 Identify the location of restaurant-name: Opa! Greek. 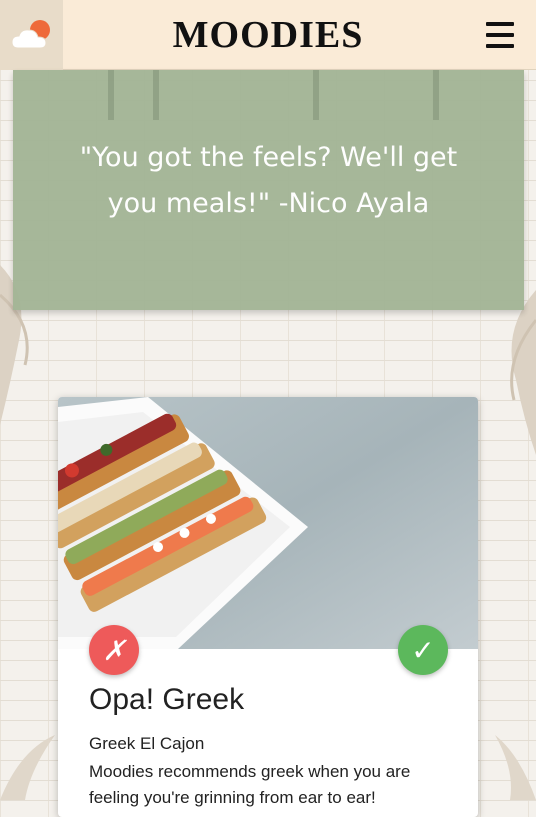
(167, 699).